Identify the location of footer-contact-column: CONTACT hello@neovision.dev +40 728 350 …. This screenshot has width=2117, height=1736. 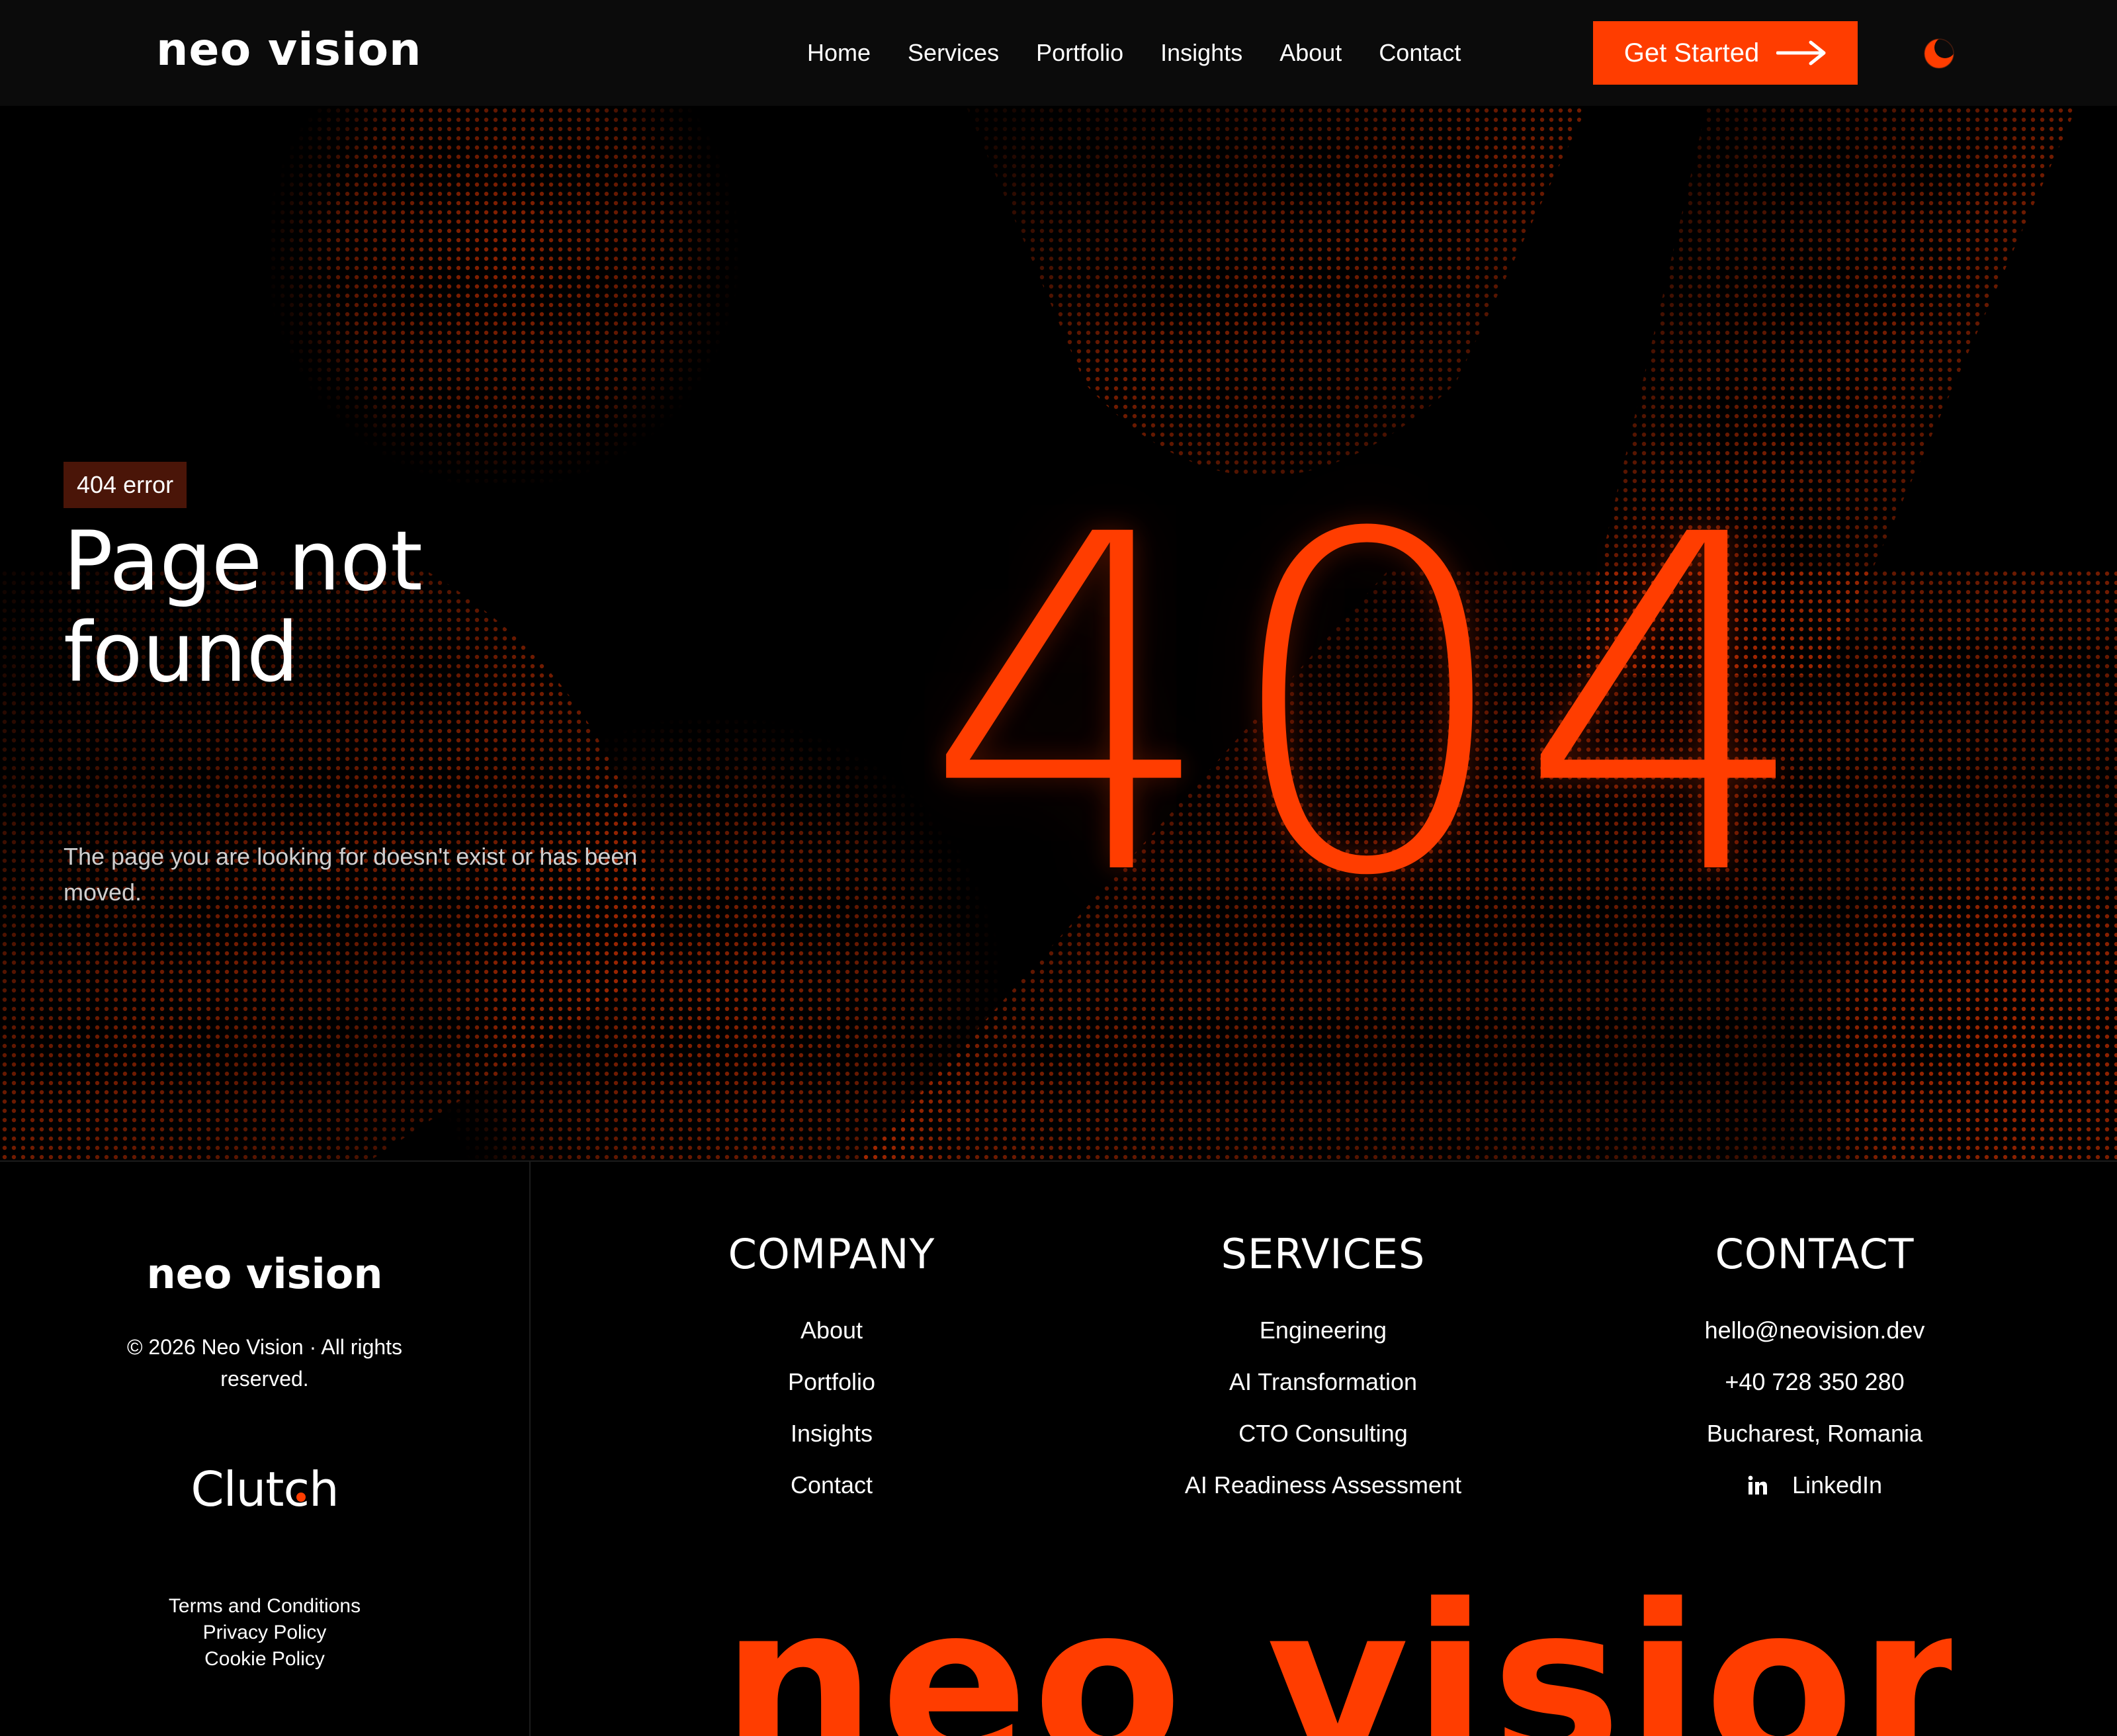
(1814, 1375).